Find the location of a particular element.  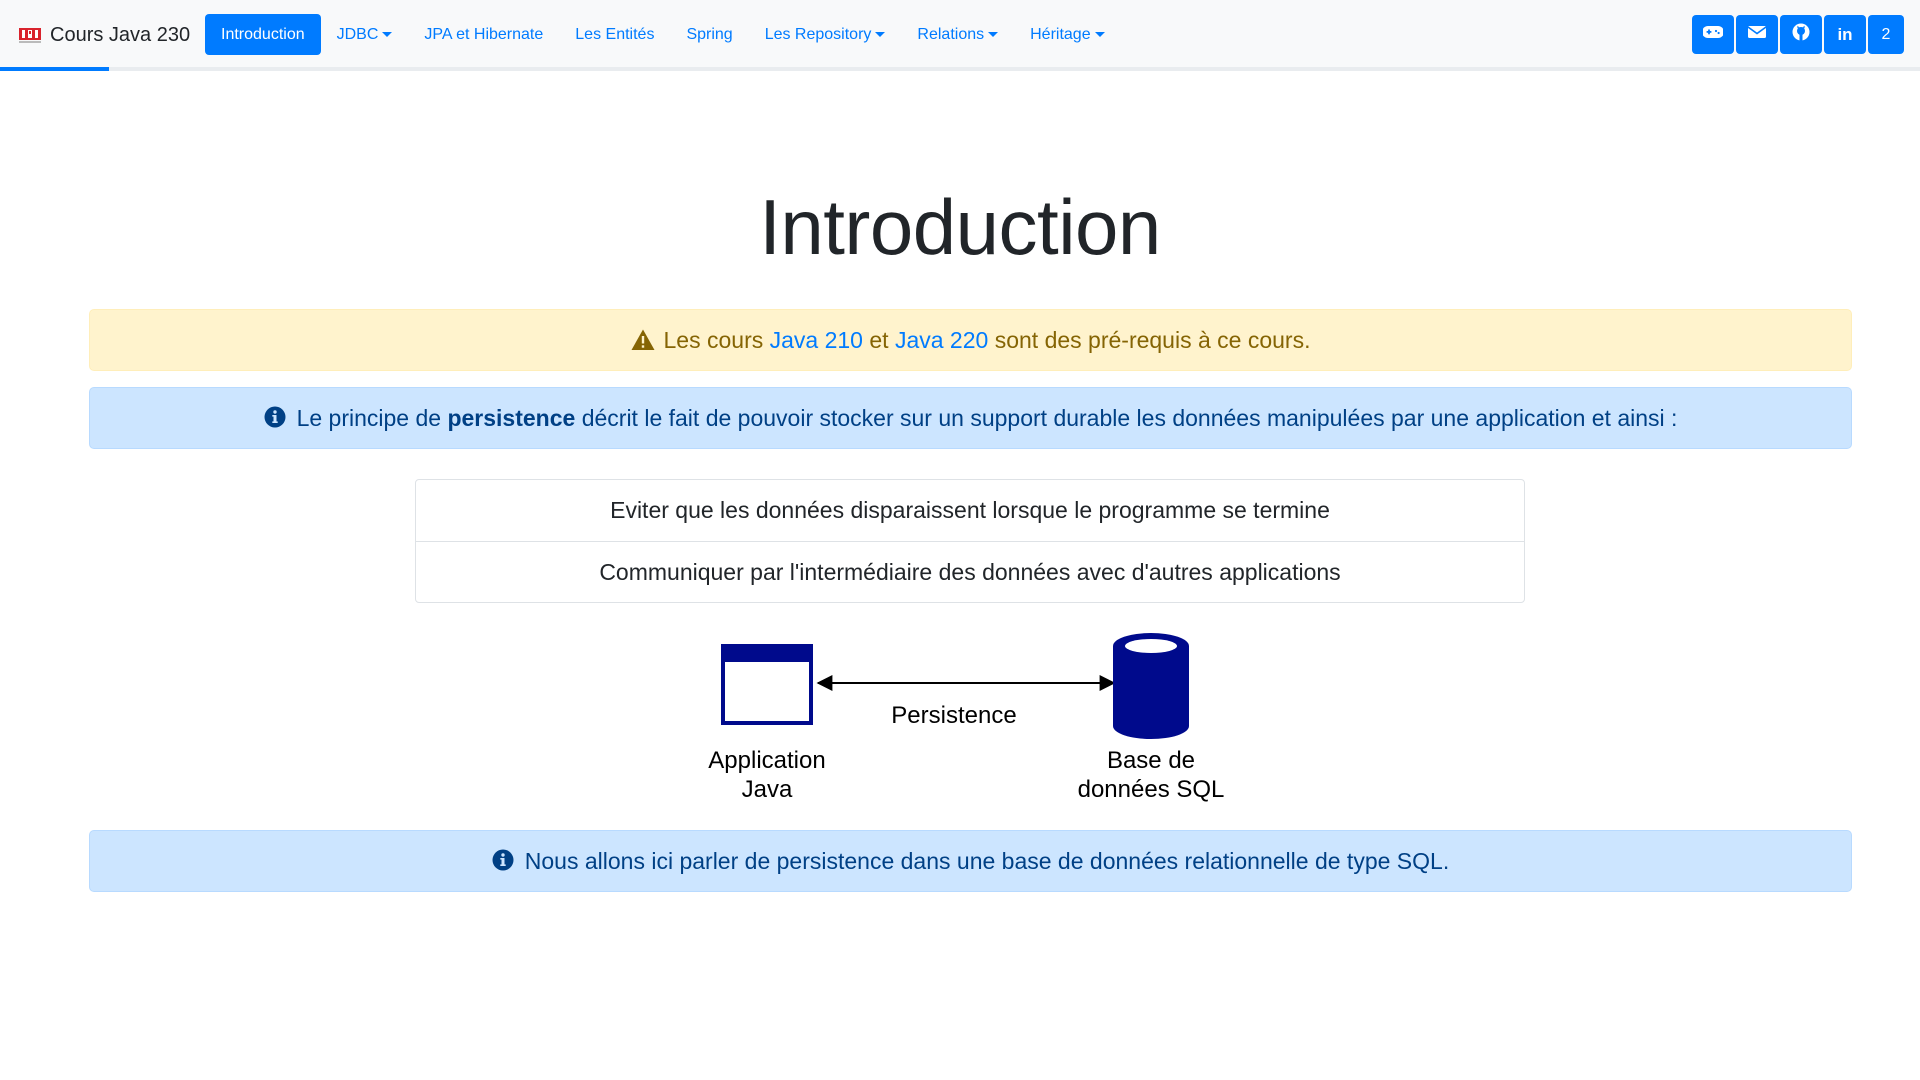

nav-item-jdbc: JDBC is located at coordinates (365, 34).